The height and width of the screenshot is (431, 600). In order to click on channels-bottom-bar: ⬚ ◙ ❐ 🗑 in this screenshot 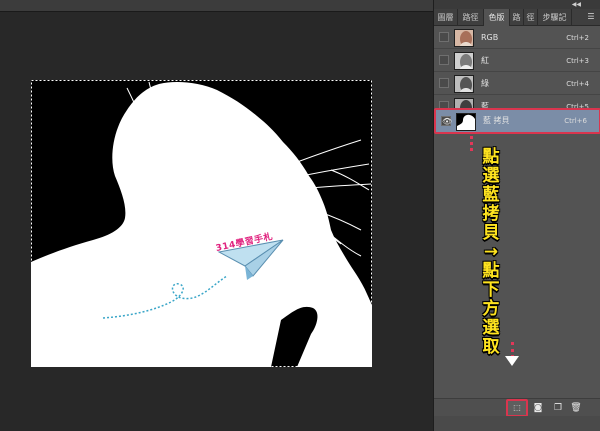, I will do `click(517, 407)`.